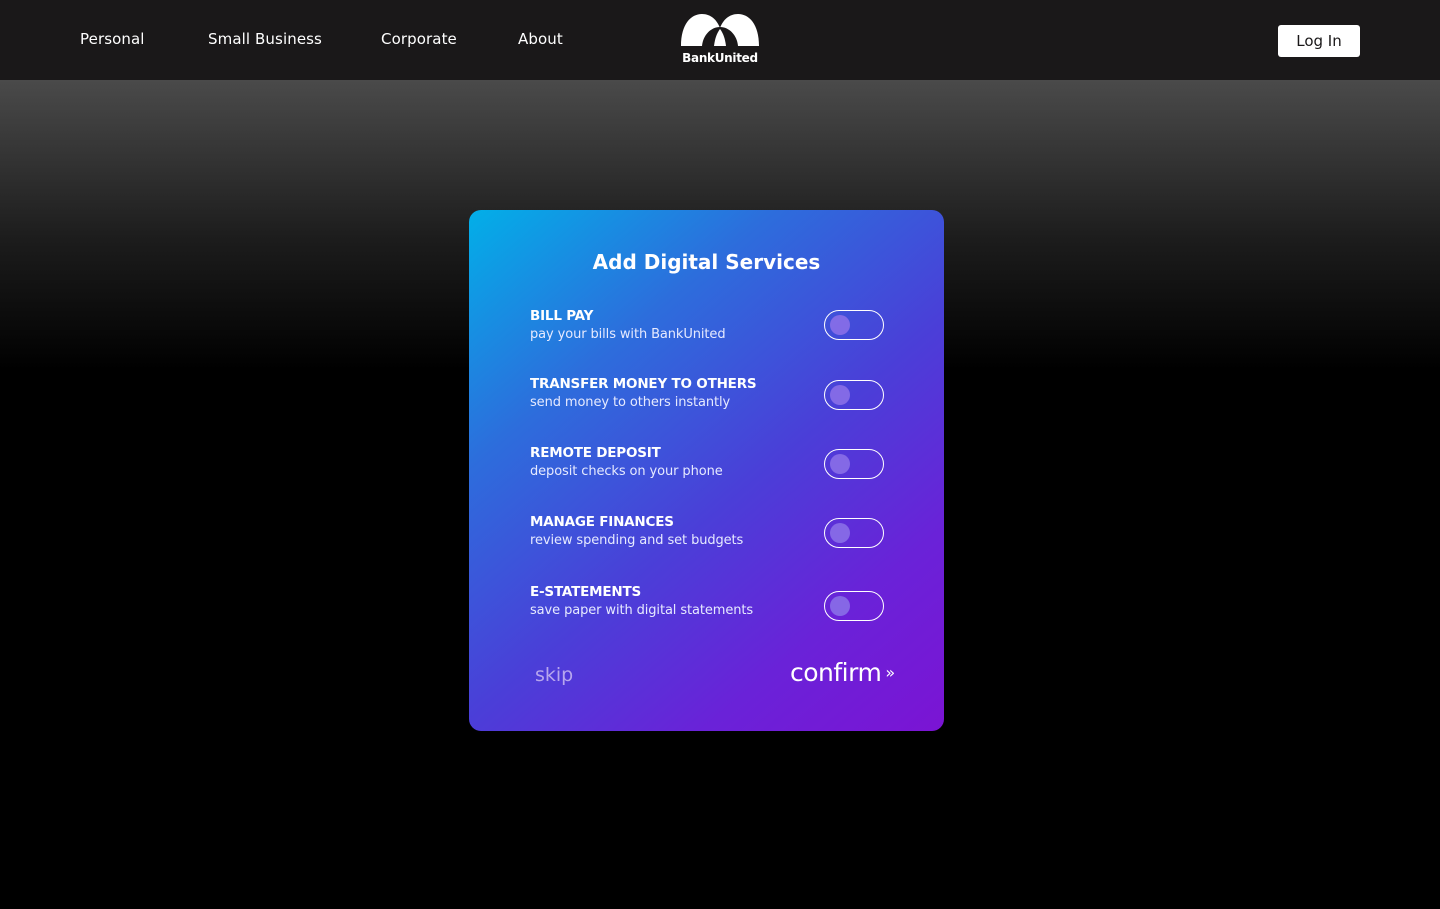 This screenshot has width=1440, height=909. What do you see at coordinates (642, 610) in the screenshot?
I see `service-description: save paper with digital statements` at bounding box center [642, 610].